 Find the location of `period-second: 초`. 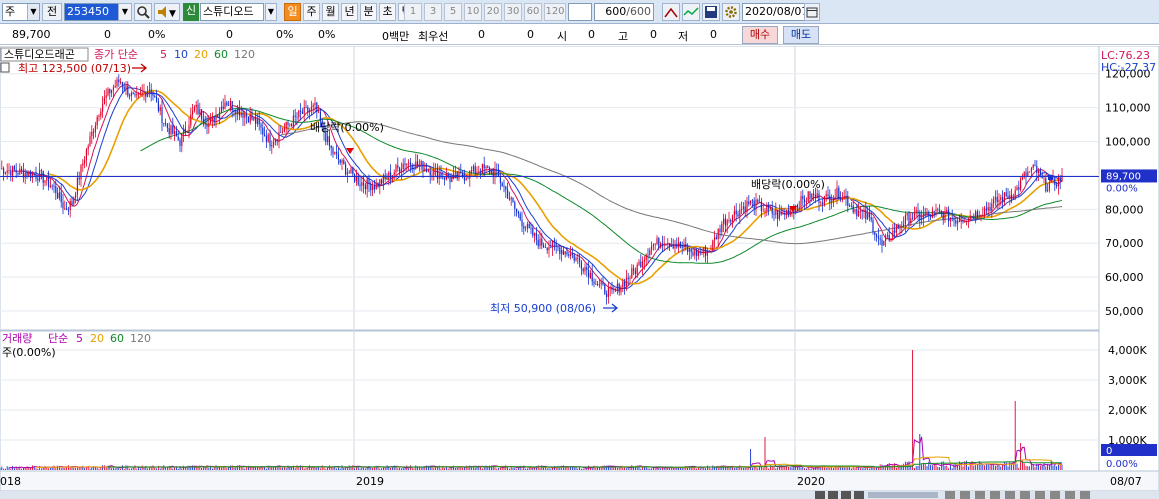

period-second: 초 is located at coordinates (387, 12).